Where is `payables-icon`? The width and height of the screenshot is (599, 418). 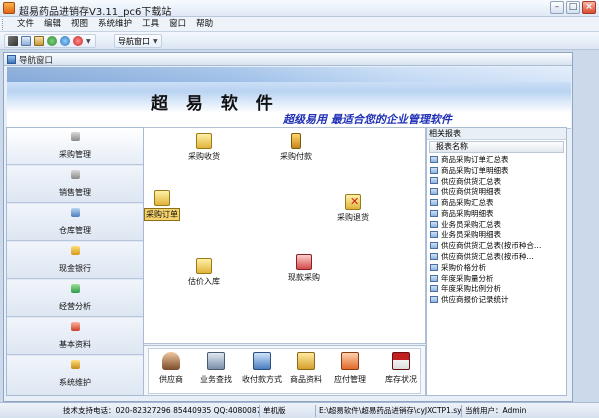
payables-icon is located at coordinates (350, 361).